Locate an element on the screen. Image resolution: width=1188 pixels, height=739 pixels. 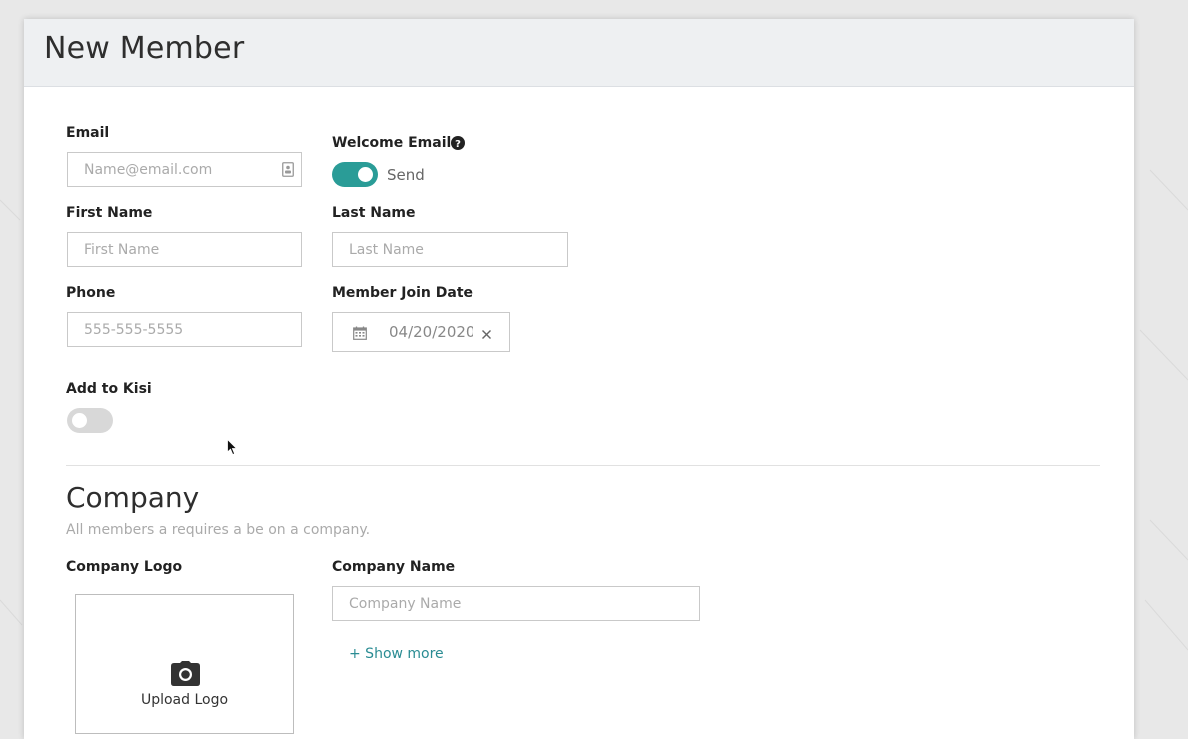
calendar-icon is located at coordinates (360, 333).